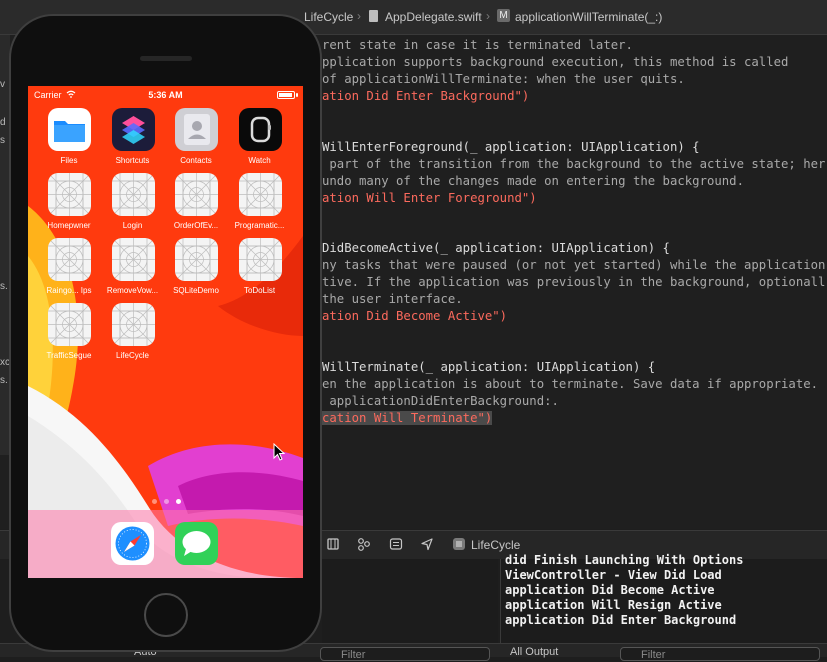 The height and width of the screenshot is (662, 827). What do you see at coordinates (132, 225) in the screenshot?
I see `app-label: Login` at bounding box center [132, 225].